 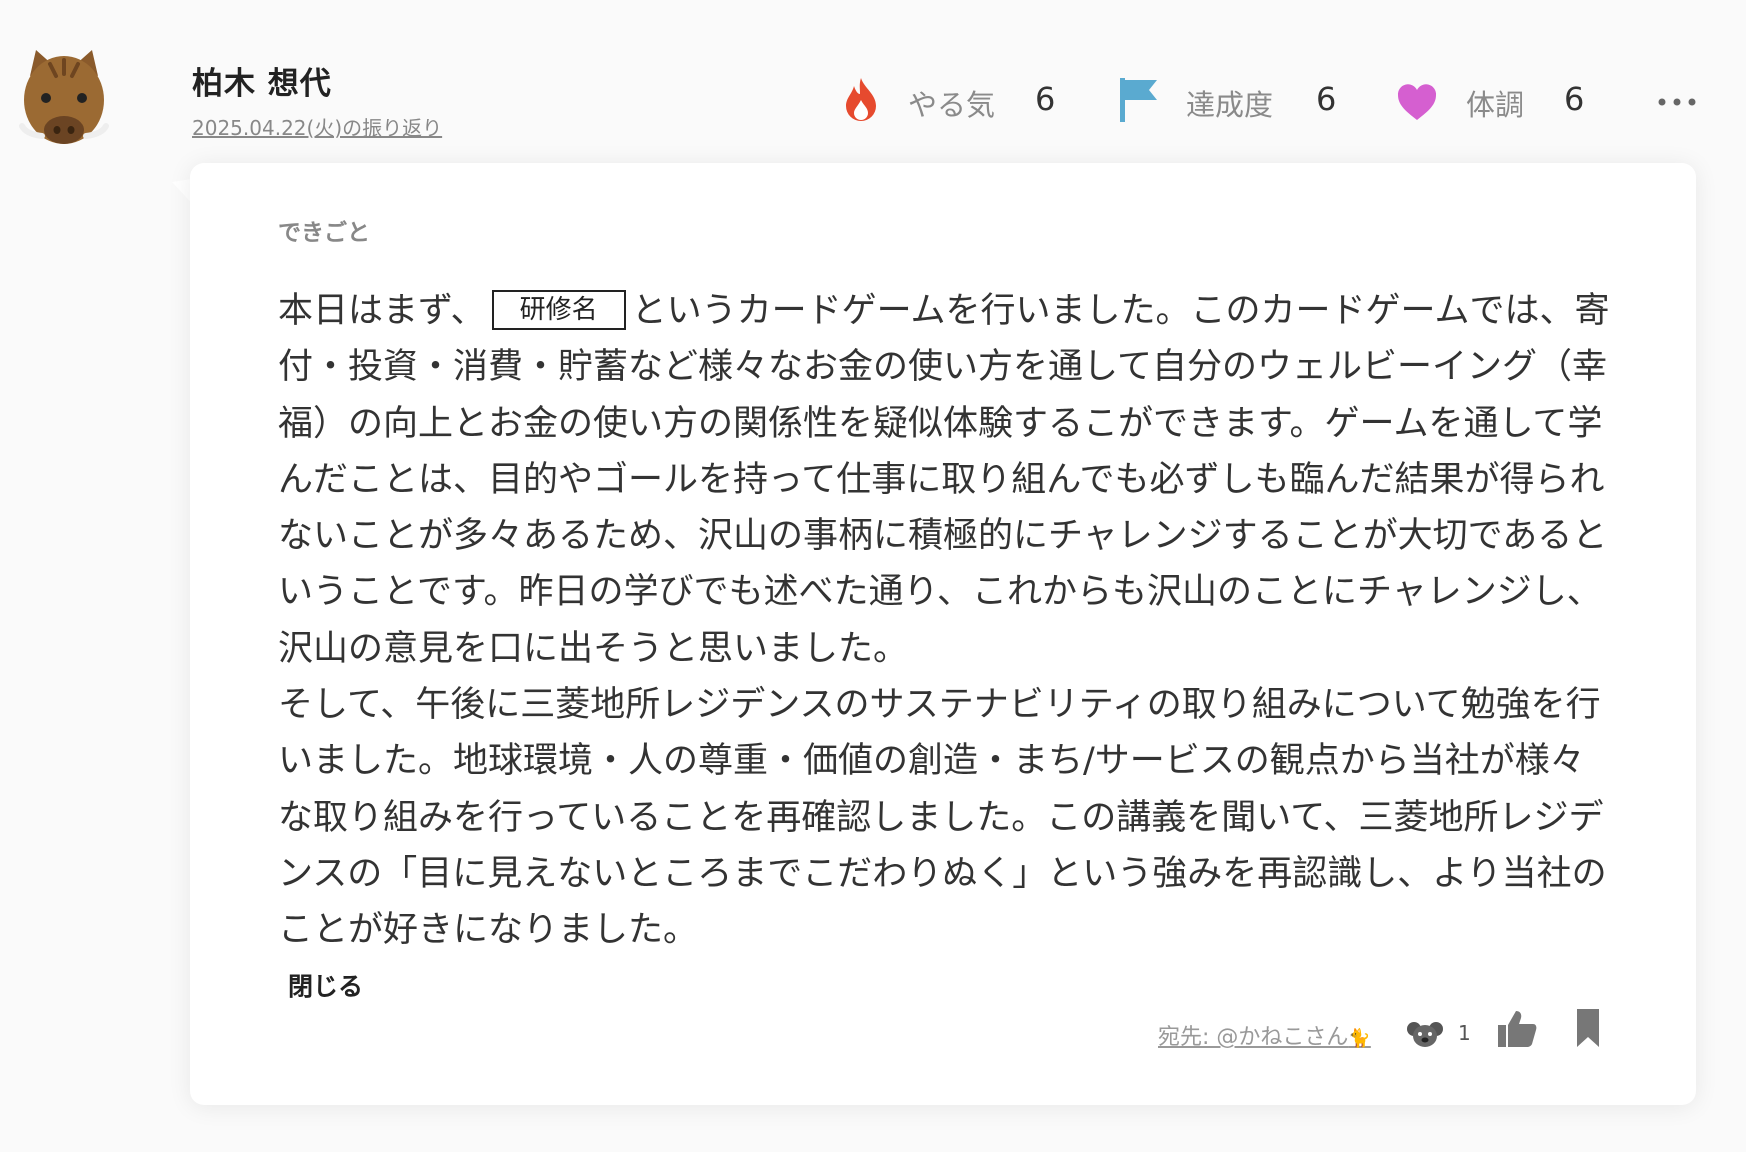 I want to click on stat-value-motivation: 6, so click(x=1045, y=99).